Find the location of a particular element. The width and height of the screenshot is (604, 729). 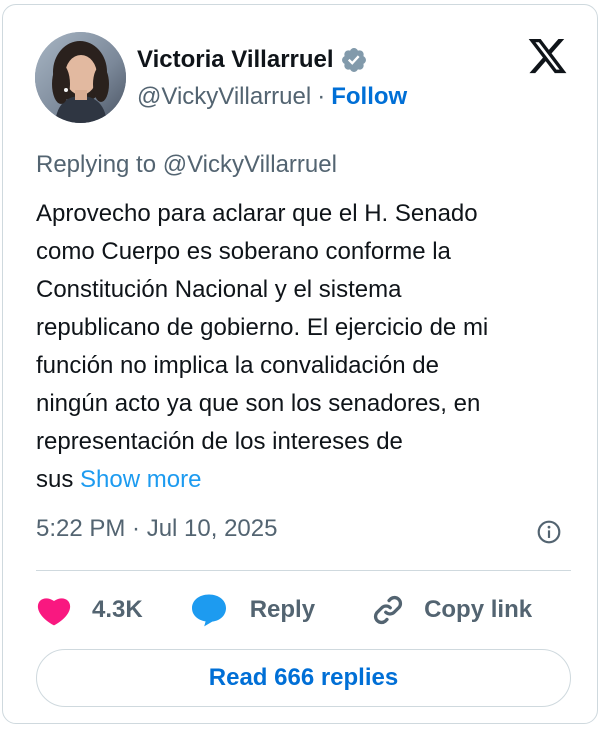

like-count: 4.3K is located at coordinates (117, 609).